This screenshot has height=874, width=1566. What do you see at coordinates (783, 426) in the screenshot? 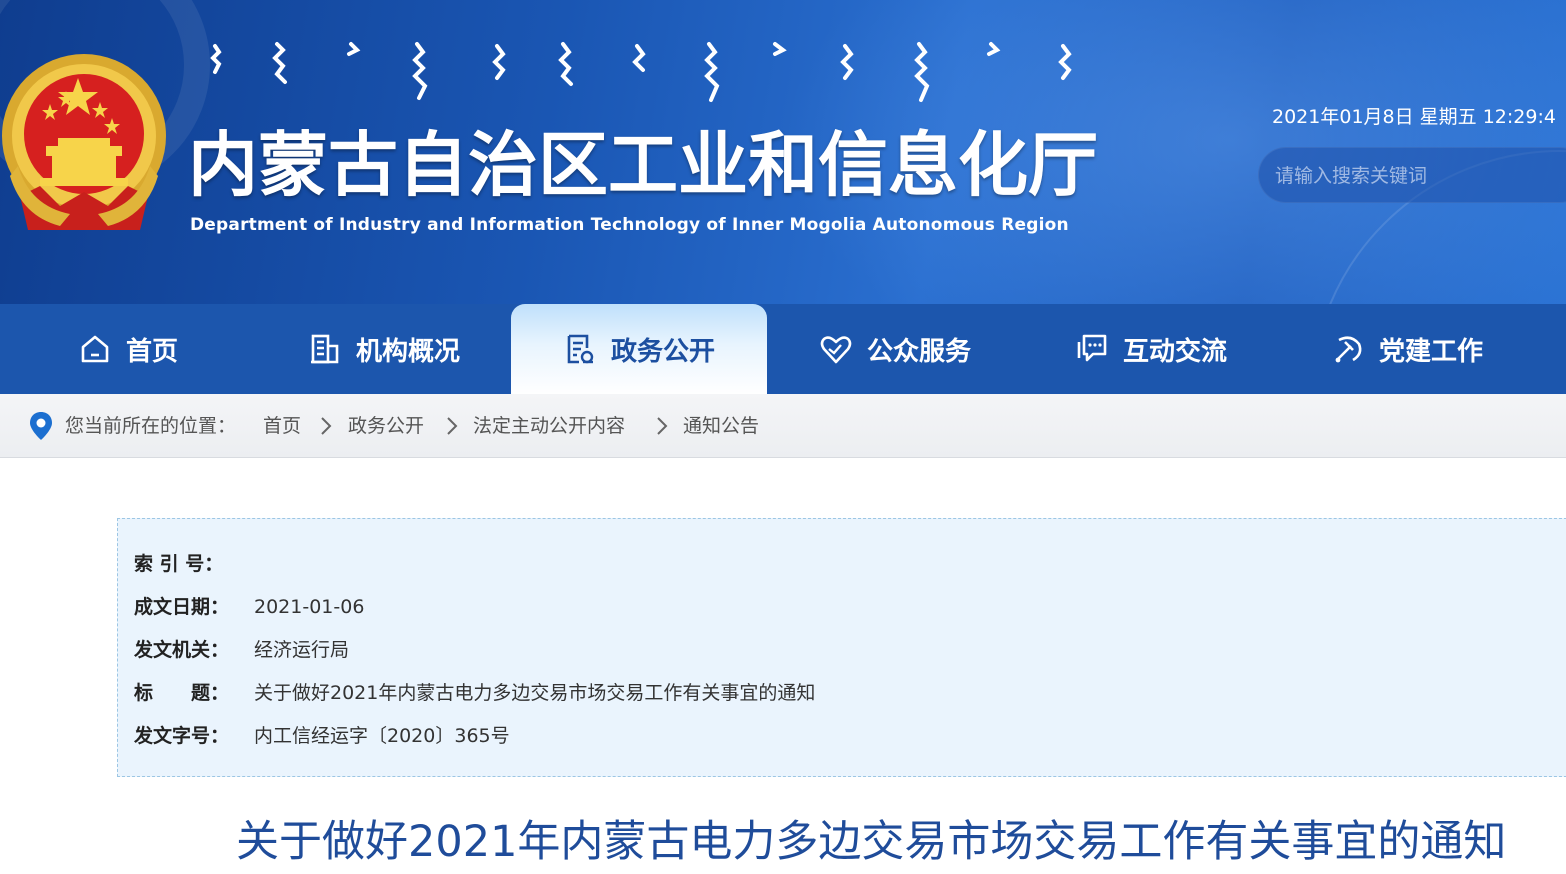
I see `breadcrumb: 您当前所在的位置： 首页 政务公开 法定主动公开内容 通知公告` at bounding box center [783, 426].